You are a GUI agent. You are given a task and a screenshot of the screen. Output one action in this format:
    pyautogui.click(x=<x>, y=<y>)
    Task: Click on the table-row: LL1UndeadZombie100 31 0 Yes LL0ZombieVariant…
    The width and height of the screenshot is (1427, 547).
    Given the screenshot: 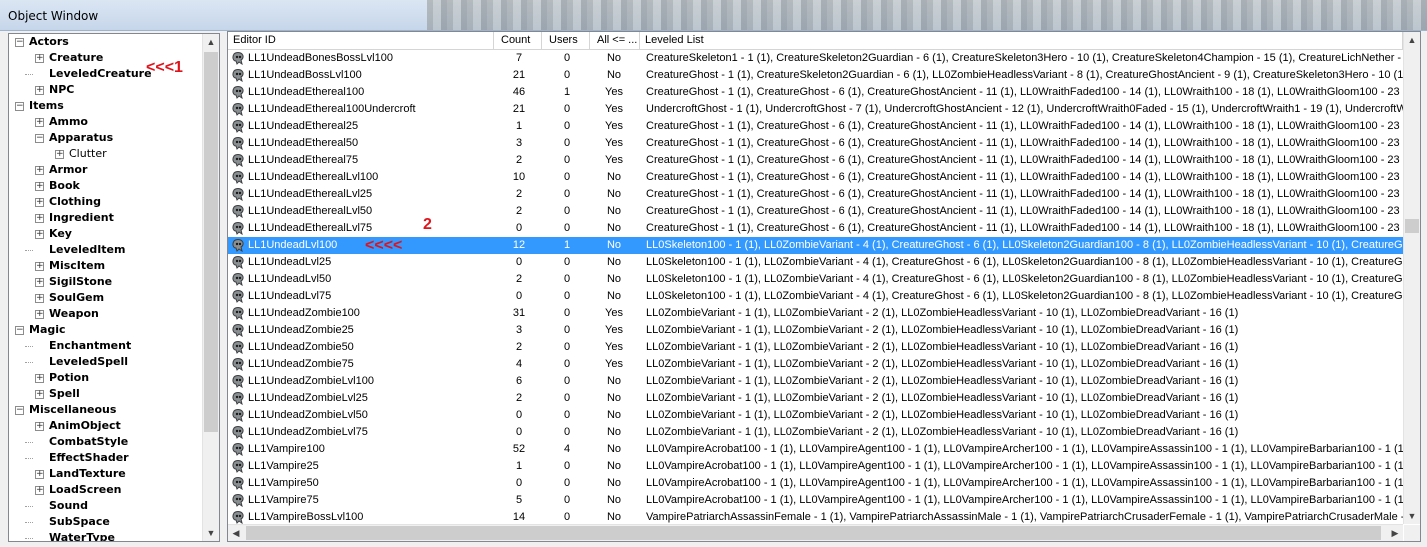 What is the action you would take?
    pyautogui.click(x=815, y=313)
    